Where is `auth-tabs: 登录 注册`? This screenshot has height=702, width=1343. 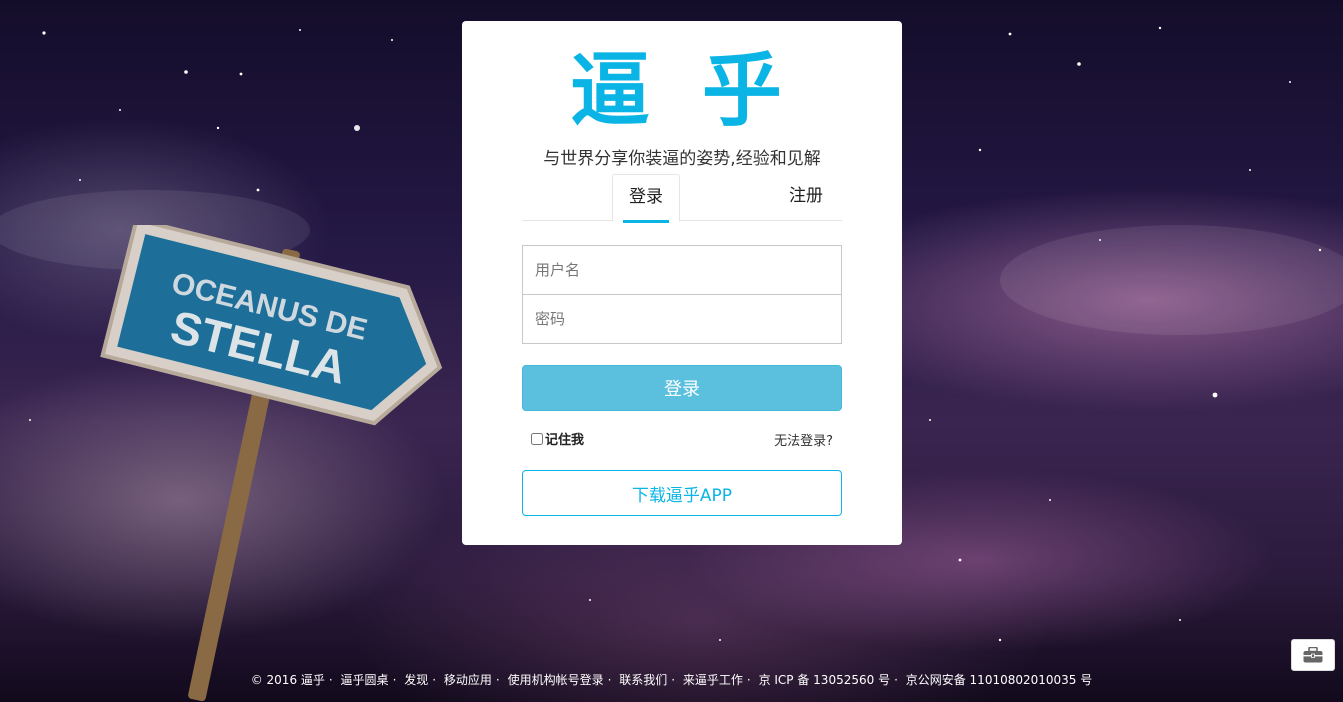
auth-tabs: 登录 注册 is located at coordinates (682, 198).